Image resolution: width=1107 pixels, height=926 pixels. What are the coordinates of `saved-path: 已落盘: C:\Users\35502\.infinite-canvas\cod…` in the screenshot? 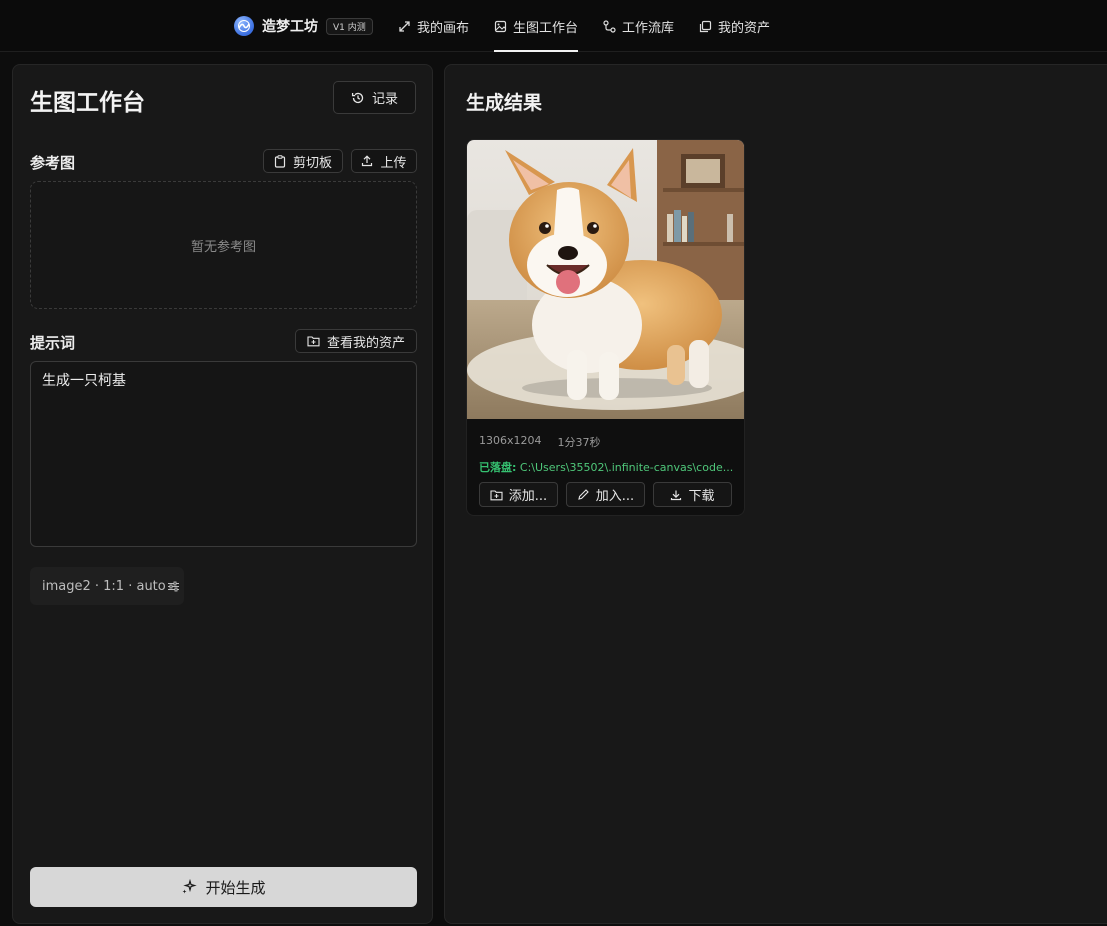 It's located at (608, 467).